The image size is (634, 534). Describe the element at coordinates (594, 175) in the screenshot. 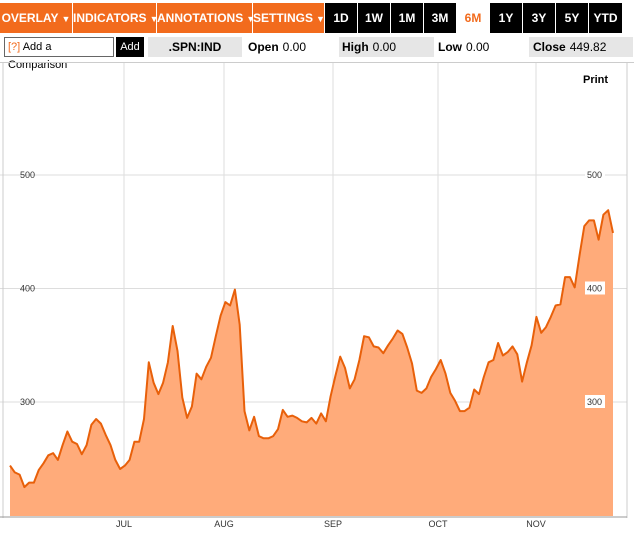

I see `y-tick-label-right: 500` at that location.